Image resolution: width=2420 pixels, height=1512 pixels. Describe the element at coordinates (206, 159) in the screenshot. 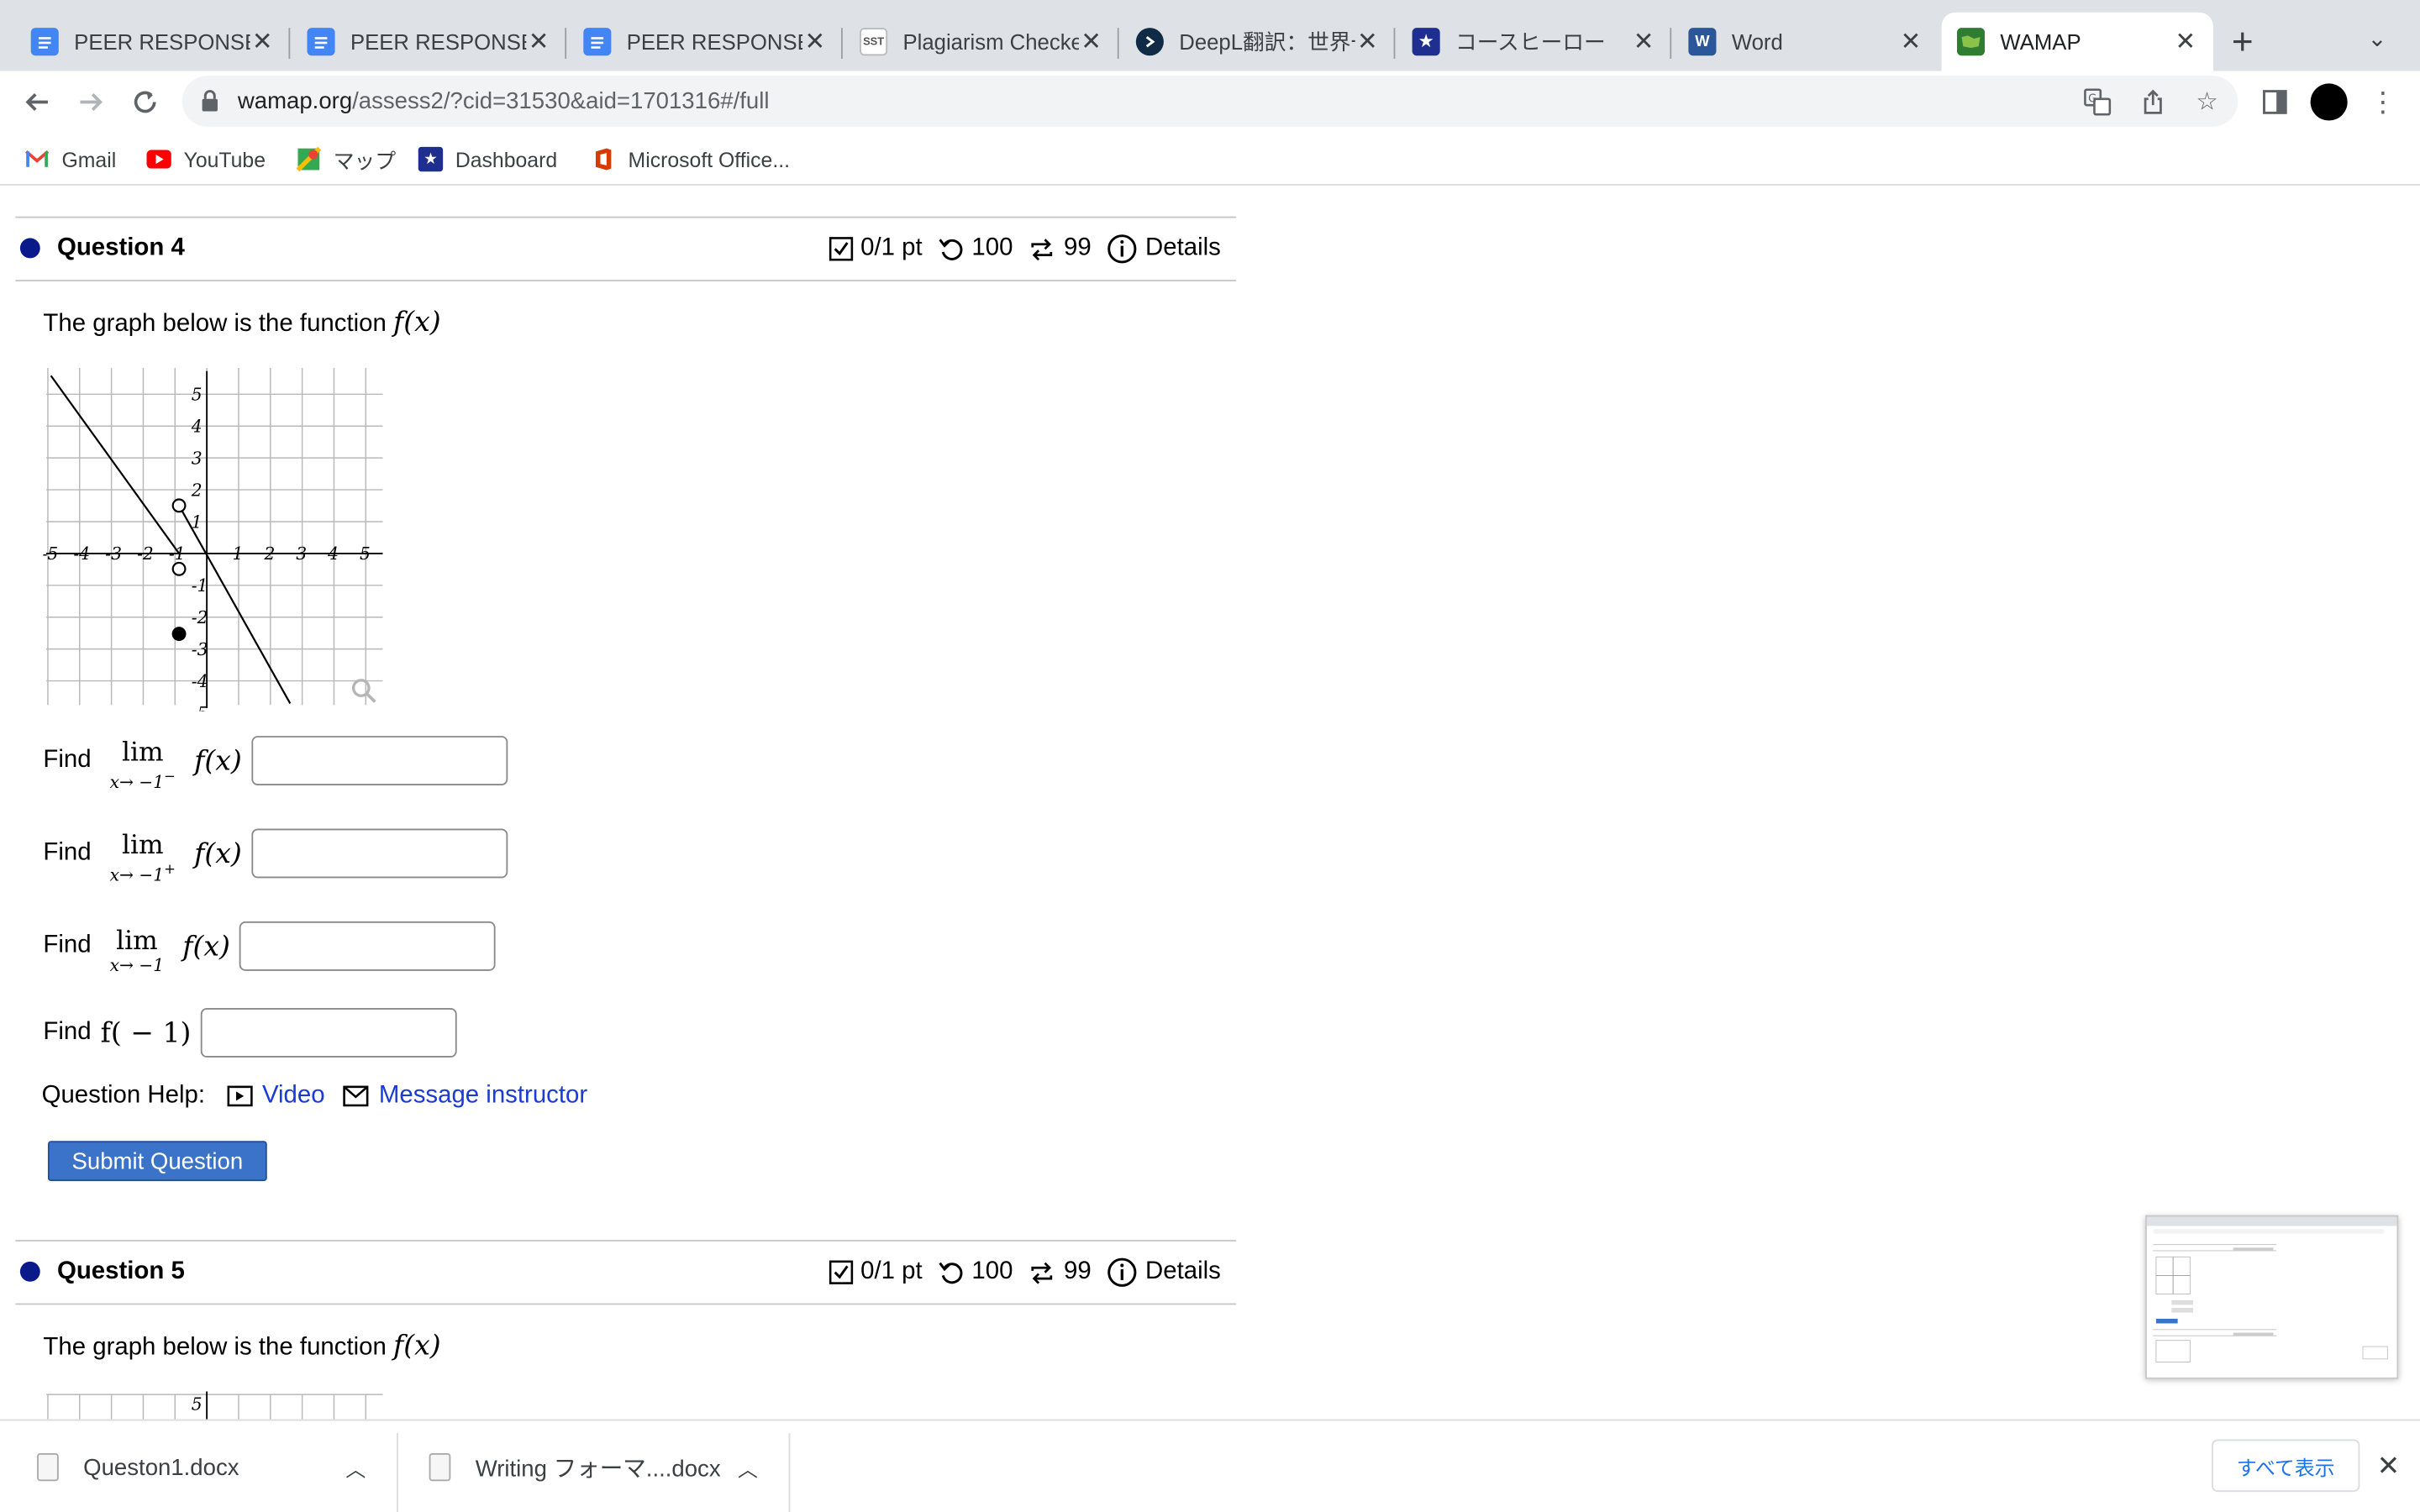

I see `bookmark-youtube: YouTube` at that location.